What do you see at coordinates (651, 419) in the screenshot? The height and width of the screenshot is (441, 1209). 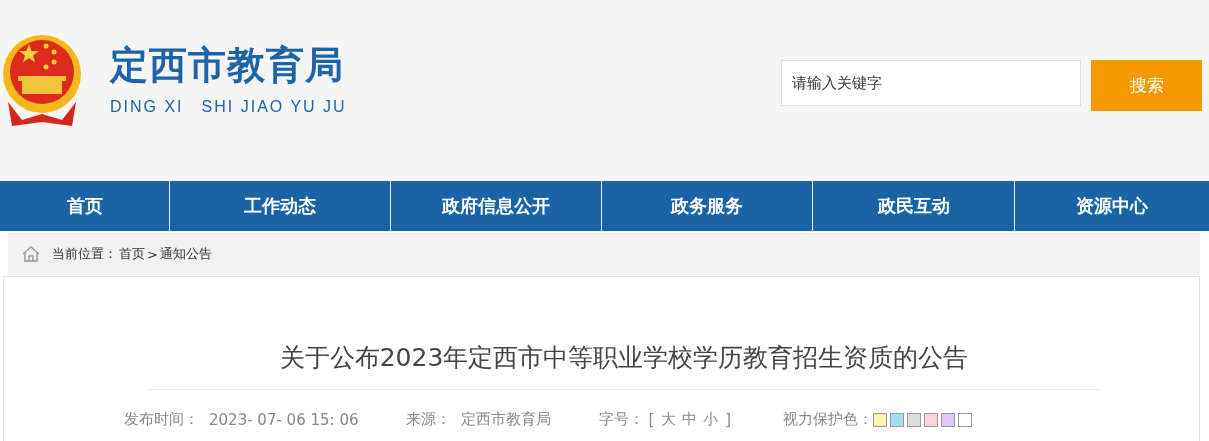 I see `bracket: [` at bounding box center [651, 419].